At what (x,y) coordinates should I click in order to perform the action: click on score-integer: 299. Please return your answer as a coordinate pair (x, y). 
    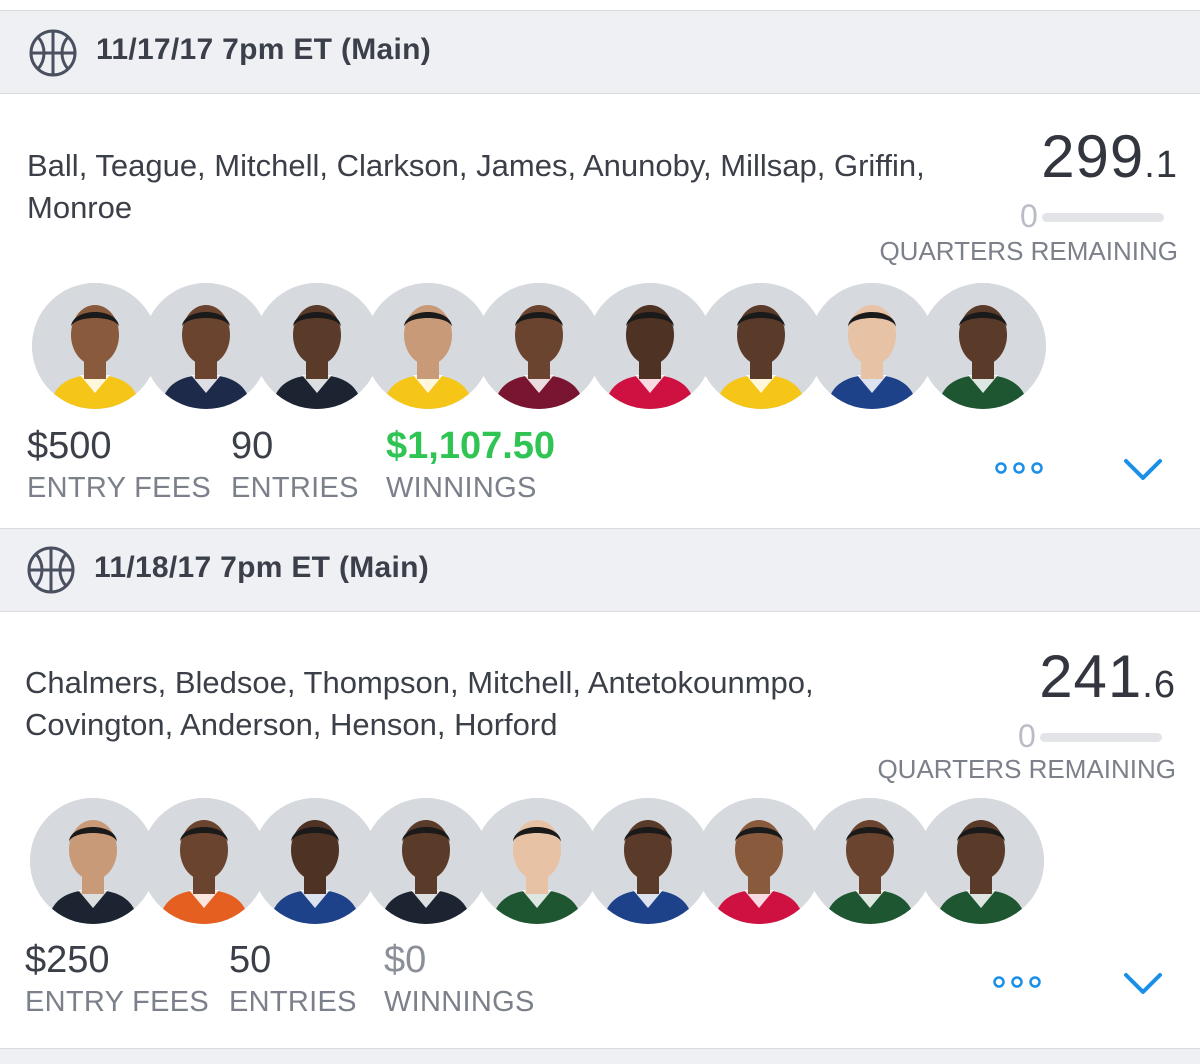
    Looking at the image, I should click on (1093, 156).